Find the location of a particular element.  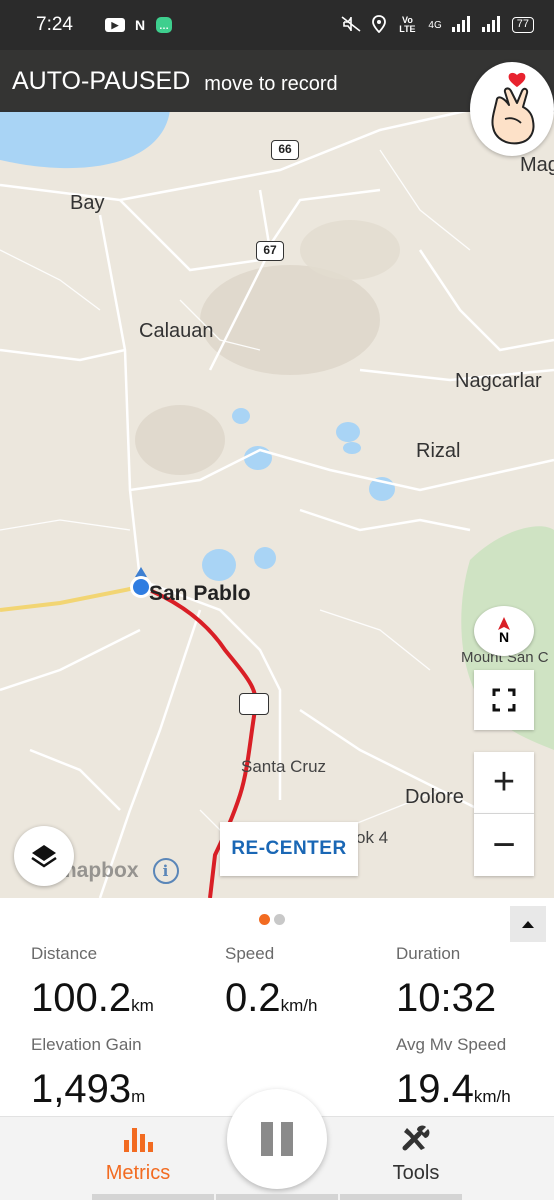

metric-value: 10:32 is located at coordinates (446, 998).